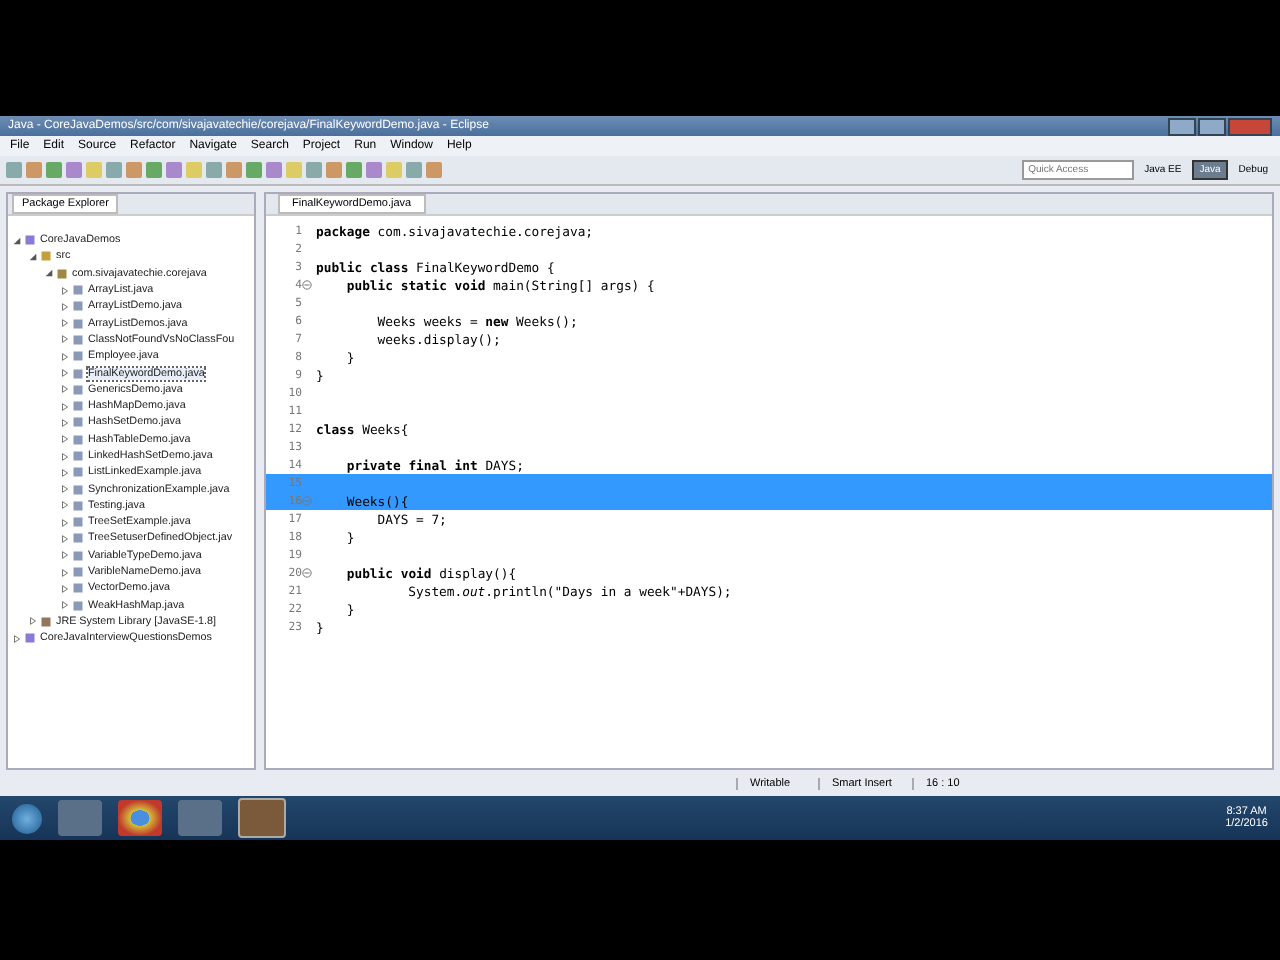 The image size is (1280, 960). I want to click on close-button, so click(1250, 126).